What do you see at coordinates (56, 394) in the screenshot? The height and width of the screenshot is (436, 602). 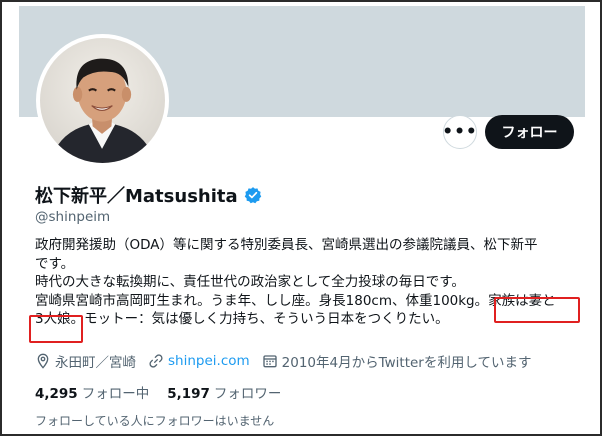 I see `following-count: 4,295` at bounding box center [56, 394].